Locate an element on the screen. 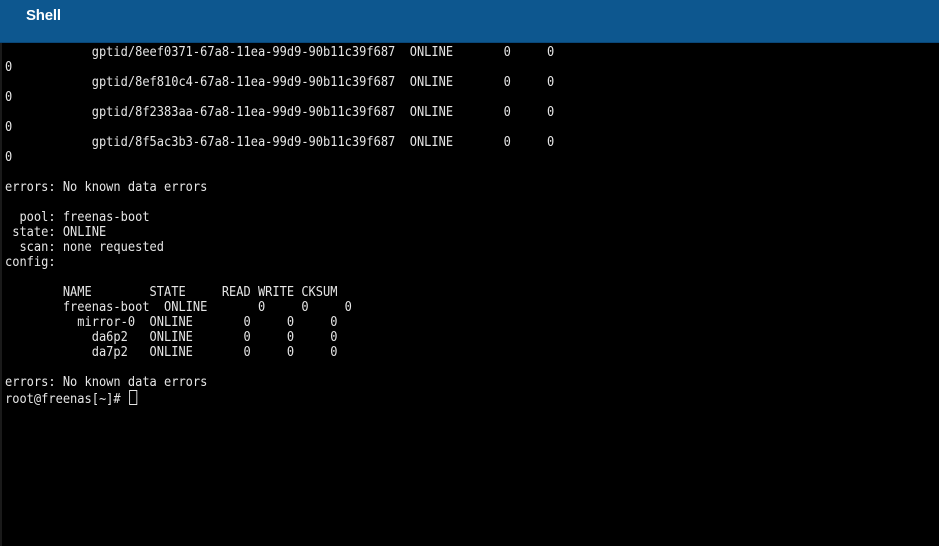 Image resolution: width=939 pixels, height=546 pixels. top-toolbar: Shell is located at coordinates (469, 21).